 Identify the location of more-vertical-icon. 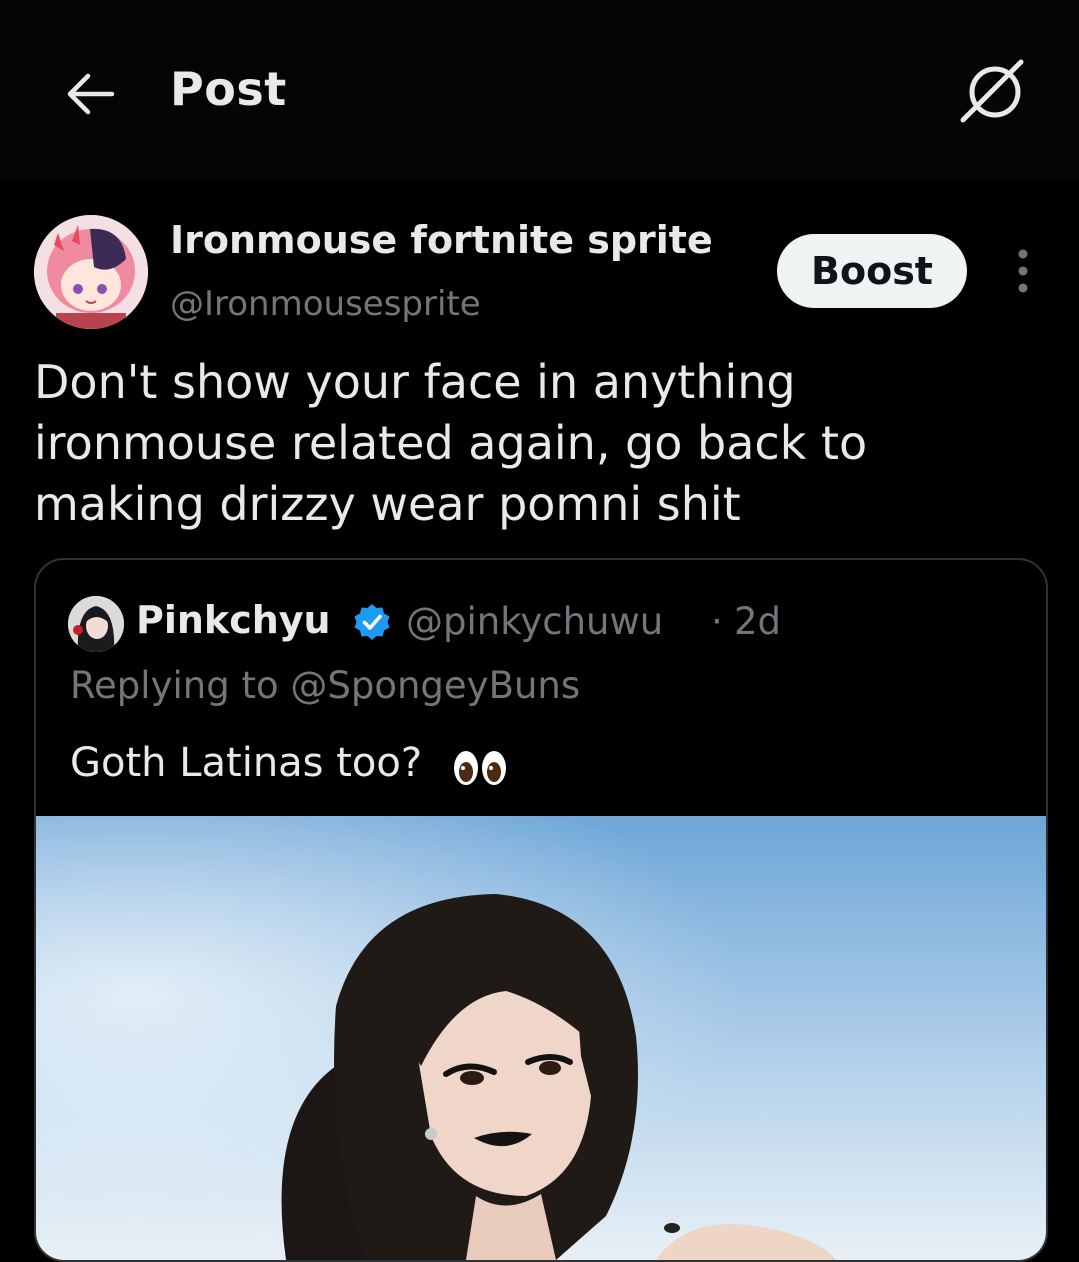
(1023, 271).